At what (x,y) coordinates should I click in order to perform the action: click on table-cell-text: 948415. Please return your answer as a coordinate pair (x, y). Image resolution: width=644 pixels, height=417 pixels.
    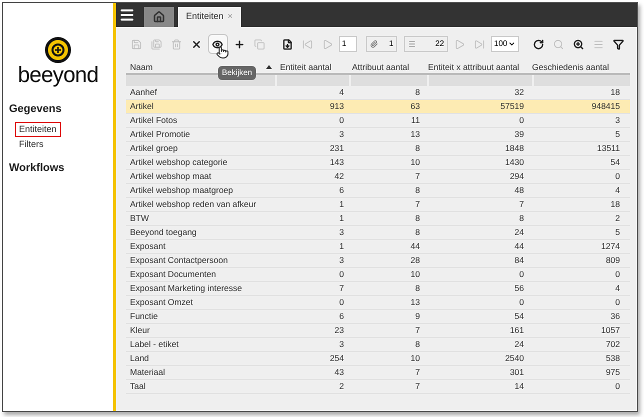
    Looking at the image, I should click on (605, 106).